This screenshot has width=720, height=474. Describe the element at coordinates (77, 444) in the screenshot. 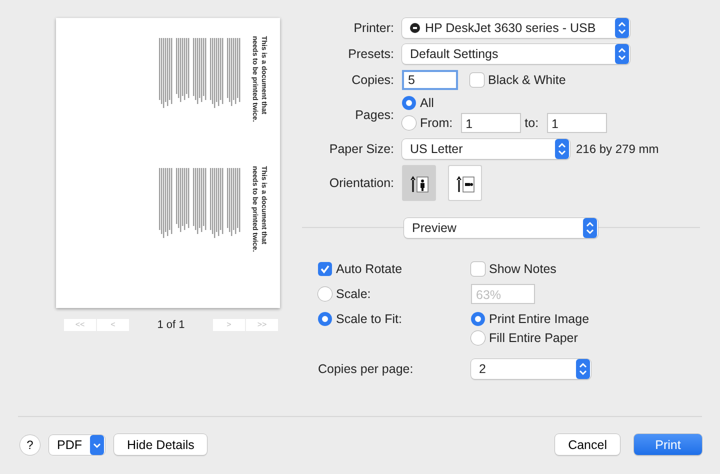

I see `pdf-menu-button: PDF` at that location.